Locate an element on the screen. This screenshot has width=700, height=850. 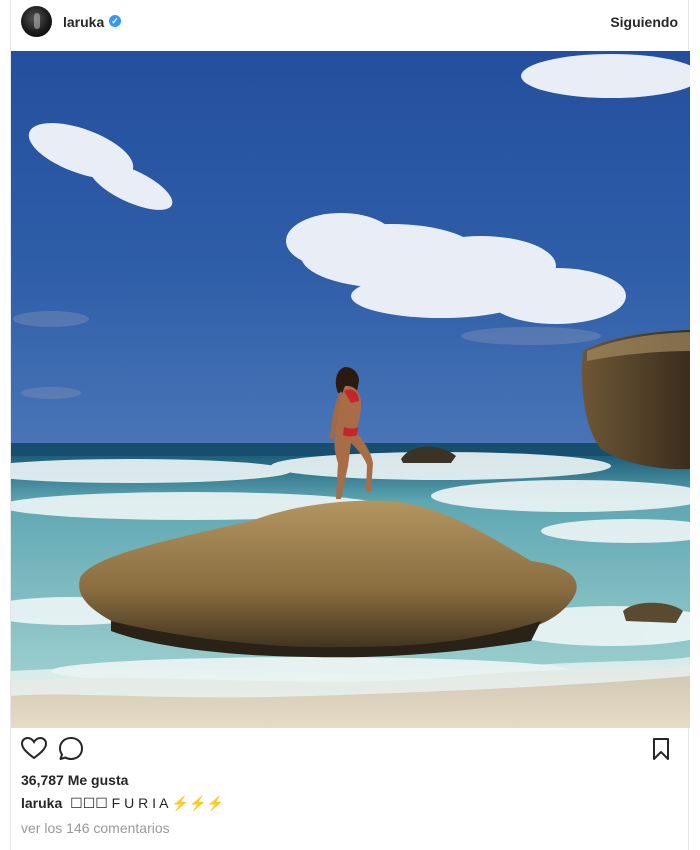
verified-badge-icon: ✓ is located at coordinates (115, 21).